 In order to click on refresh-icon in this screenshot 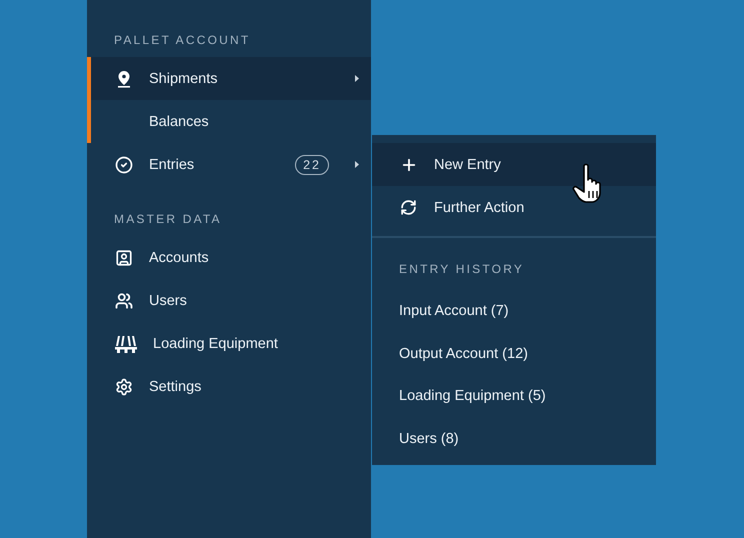, I will do `click(409, 207)`.